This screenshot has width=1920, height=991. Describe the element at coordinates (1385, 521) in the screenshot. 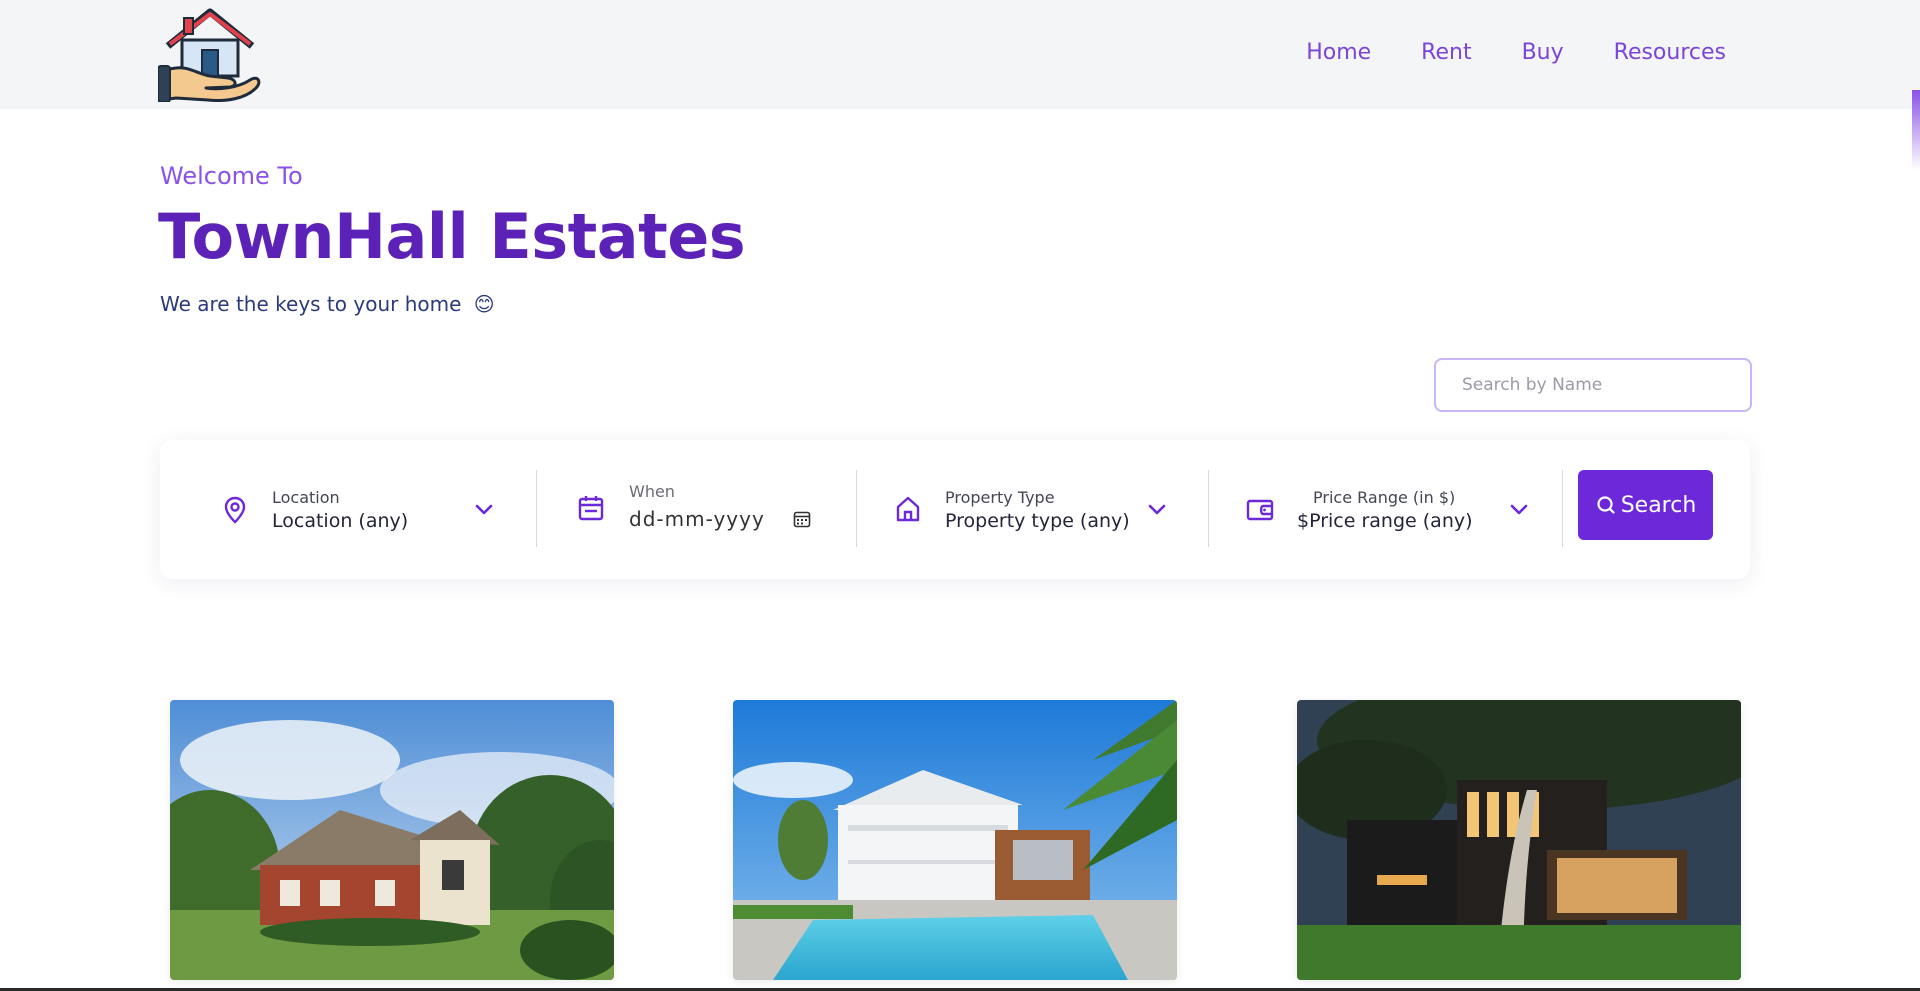

I see `price-value: $Price range (any)` at that location.